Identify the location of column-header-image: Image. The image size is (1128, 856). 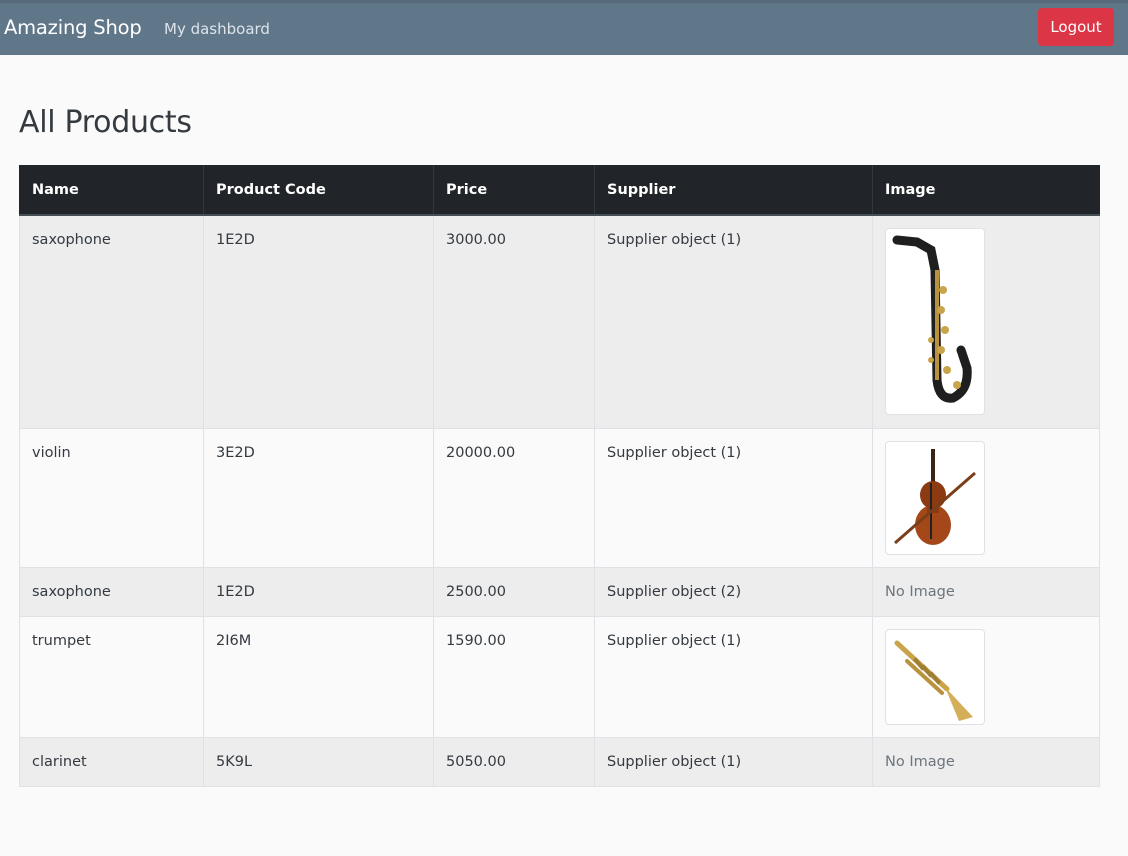
(986, 190).